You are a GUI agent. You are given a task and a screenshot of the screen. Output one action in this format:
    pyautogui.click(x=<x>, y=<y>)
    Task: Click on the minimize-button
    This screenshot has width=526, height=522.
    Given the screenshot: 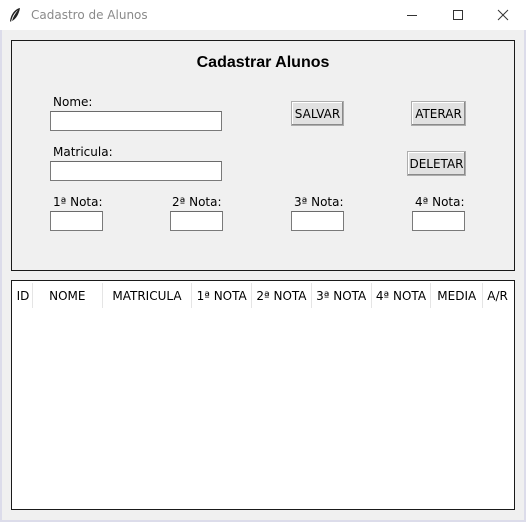 What is the action you would take?
    pyautogui.click(x=412, y=15)
    